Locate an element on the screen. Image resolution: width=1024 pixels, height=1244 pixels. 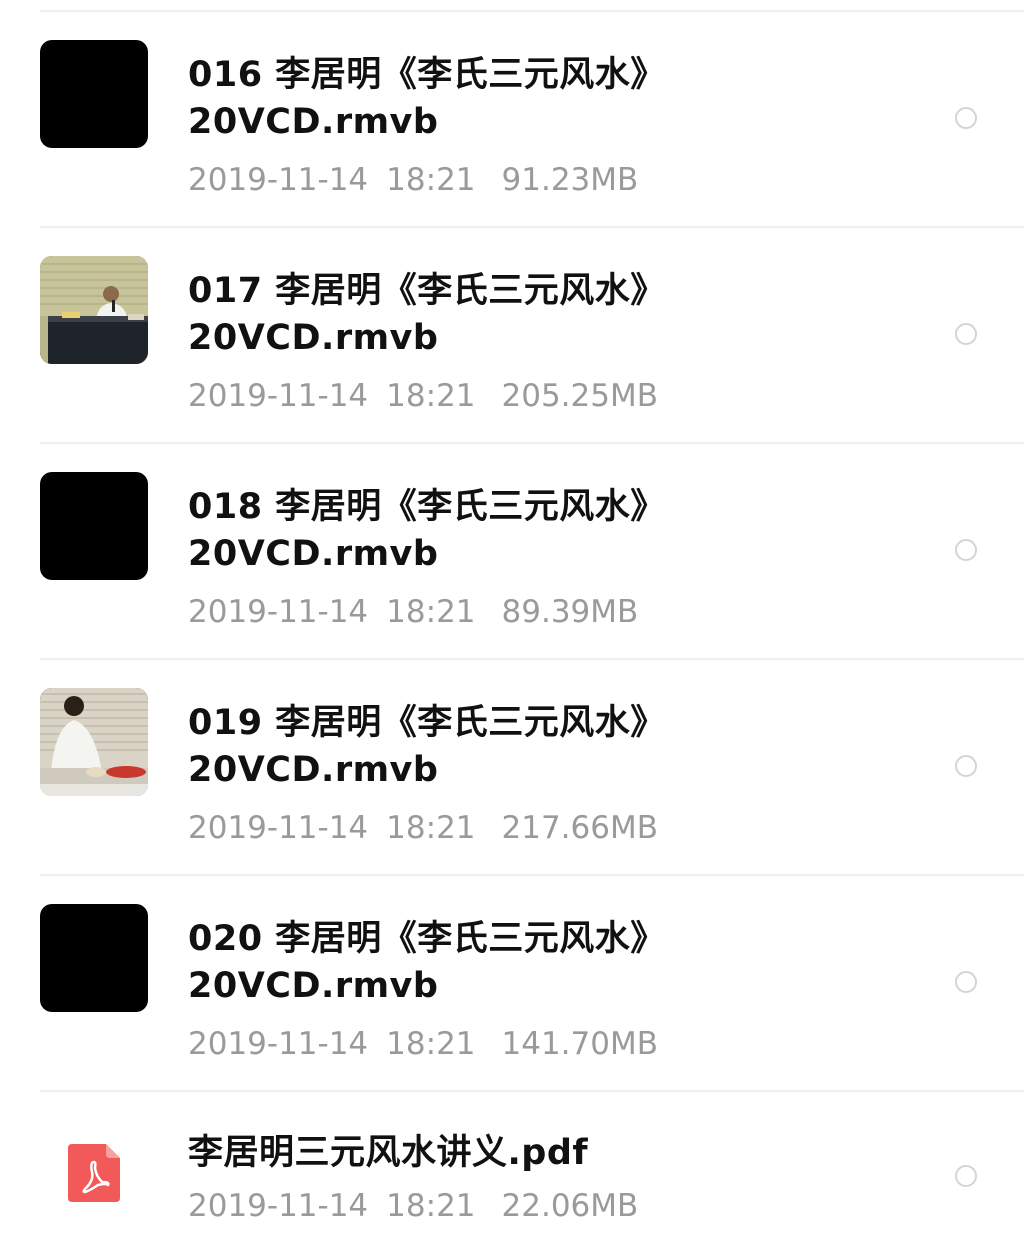
file-meta: 2019-11-14 18:21 217.66MB is located at coordinates (423, 828).